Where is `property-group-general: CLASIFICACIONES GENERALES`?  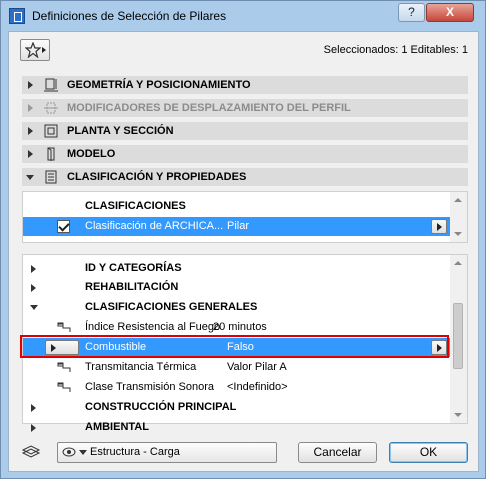 property-group-general: CLASIFICACIONES GENERALES is located at coordinates (237, 307).